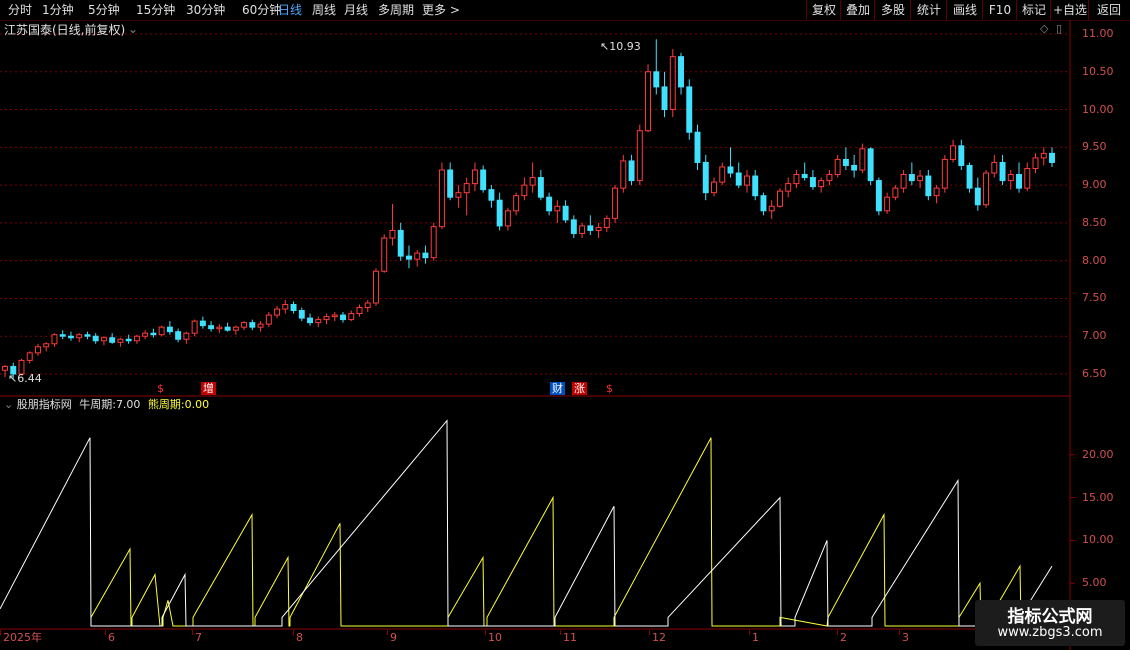 The image size is (1130, 650). I want to click on time-axis-label: 2025年, so click(22, 637).